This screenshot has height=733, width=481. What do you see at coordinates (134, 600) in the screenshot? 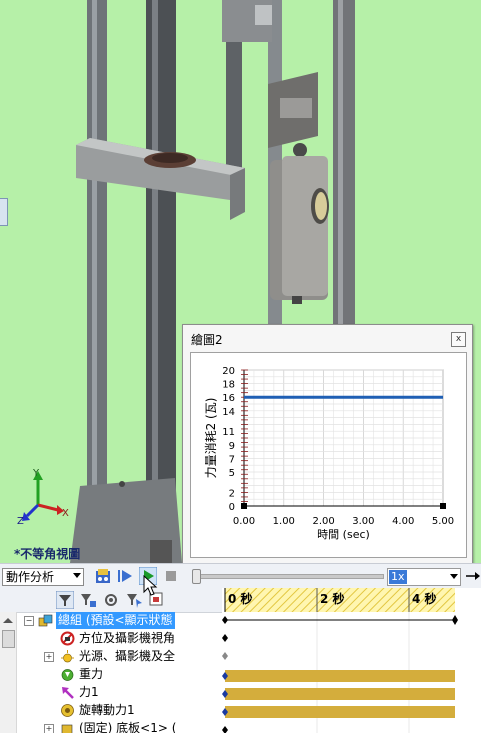
I see `filter-selected-icon` at bounding box center [134, 600].